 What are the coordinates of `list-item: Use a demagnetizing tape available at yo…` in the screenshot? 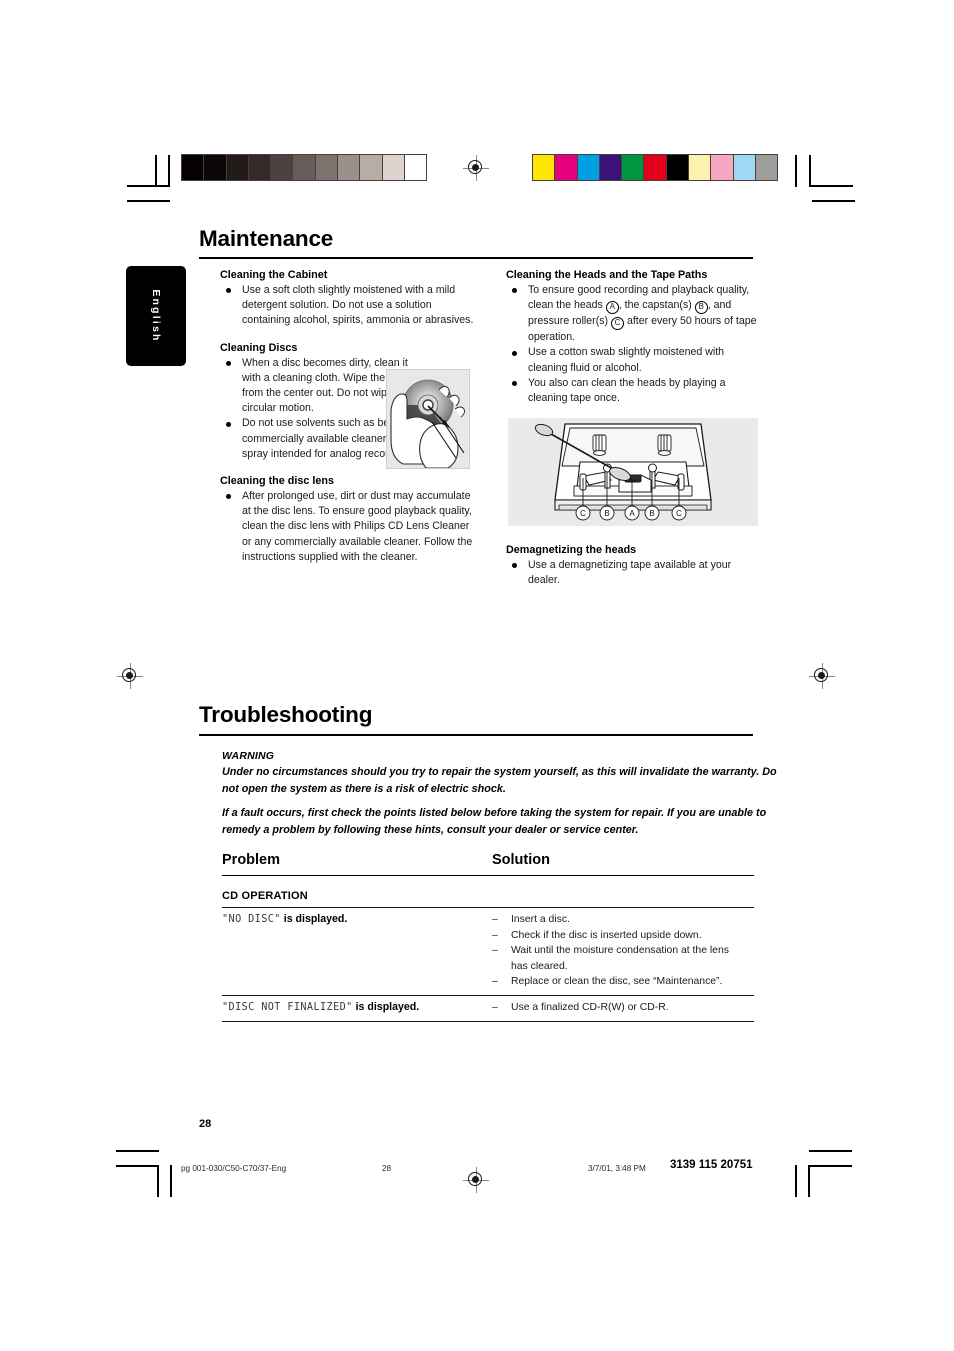 It's located at (632, 573).